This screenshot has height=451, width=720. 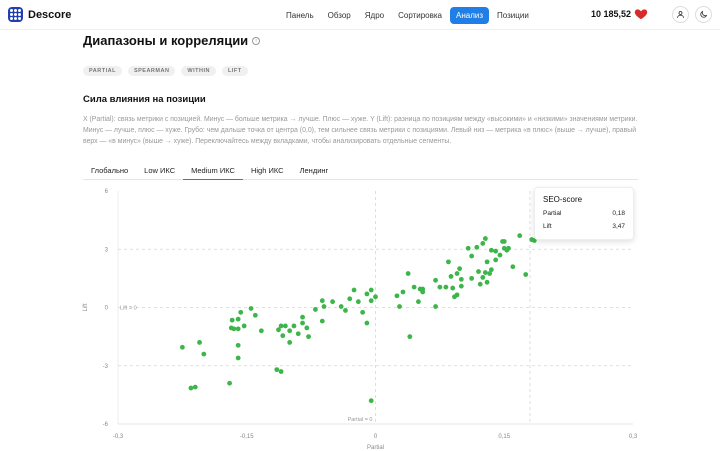 What do you see at coordinates (247, 437) in the screenshot?
I see `x-tick-label: -0,15` at bounding box center [247, 437].